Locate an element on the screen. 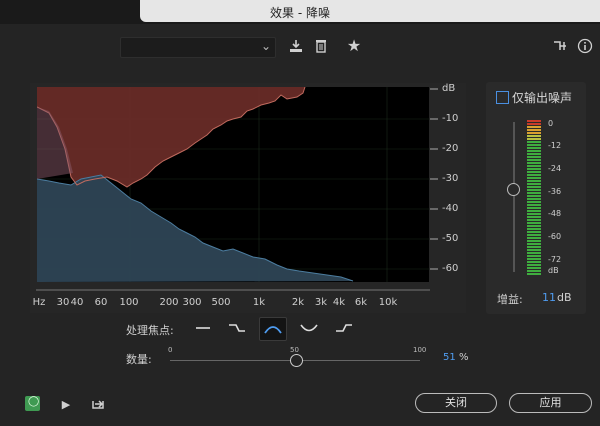  chevron-down-icon: ⌄ is located at coordinates (265, 46).